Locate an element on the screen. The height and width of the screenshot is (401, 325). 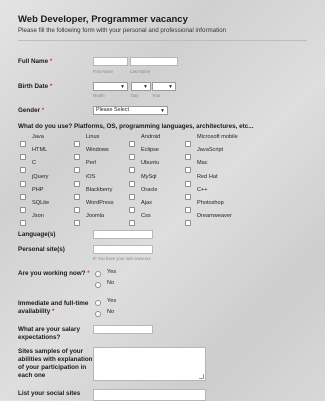
checkbox-label: Microsoft mobile is located at coordinates (217, 137).